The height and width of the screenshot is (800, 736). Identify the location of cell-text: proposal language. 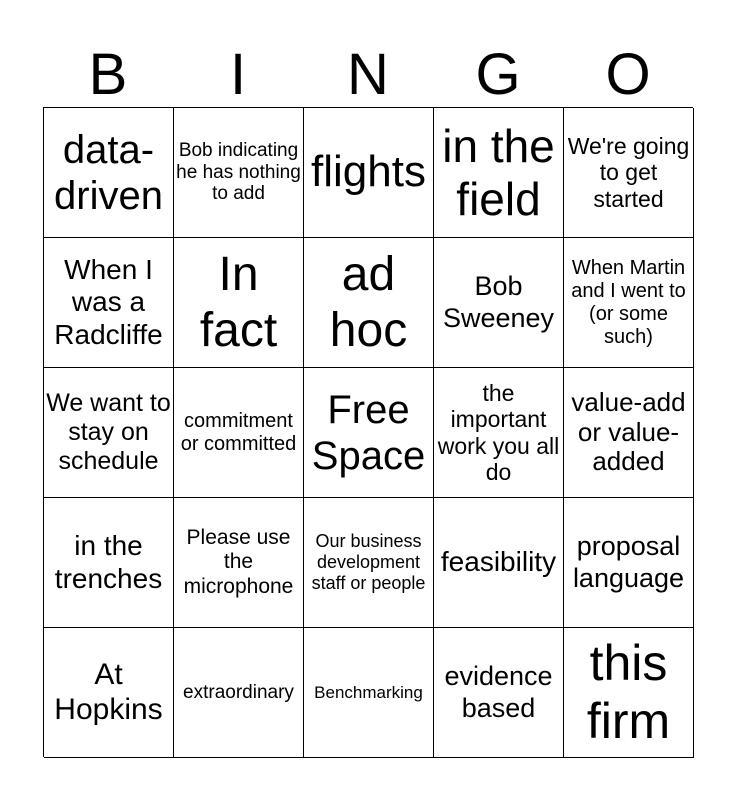
(628, 562).